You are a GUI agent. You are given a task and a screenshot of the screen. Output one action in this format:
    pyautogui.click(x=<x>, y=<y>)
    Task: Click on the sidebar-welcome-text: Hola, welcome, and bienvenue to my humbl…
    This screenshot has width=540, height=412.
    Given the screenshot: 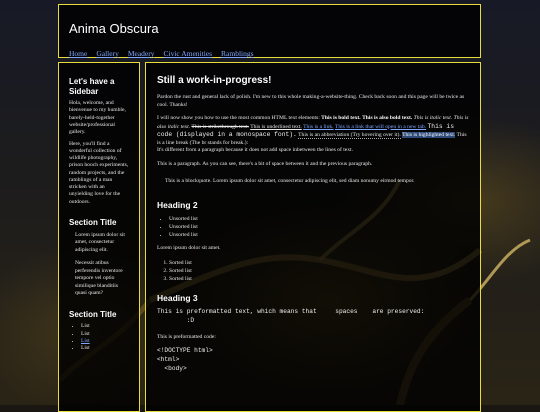 What is the action you would take?
    pyautogui.click(x=97, y=118)
    